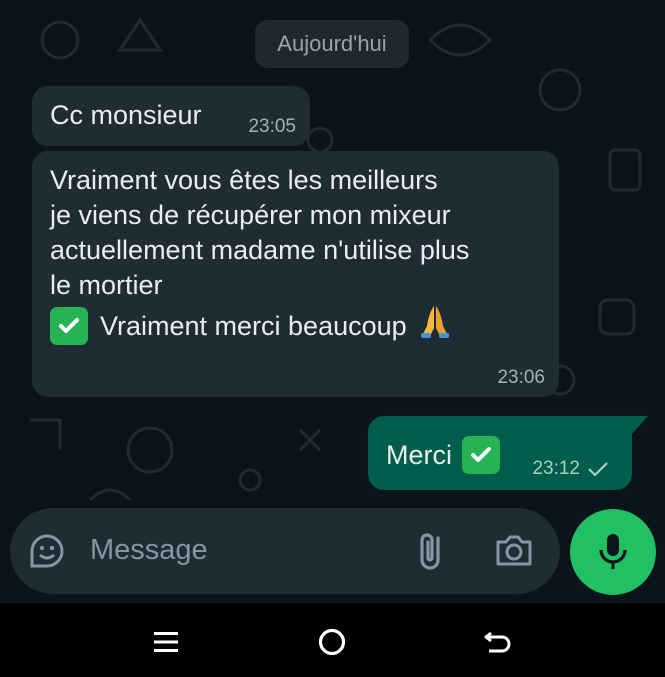 The image size is (665, 677). What do you see at coordinates (285, 551) in the screenshot?
I see `message-composer: Message` at bounding box center [285, 551].